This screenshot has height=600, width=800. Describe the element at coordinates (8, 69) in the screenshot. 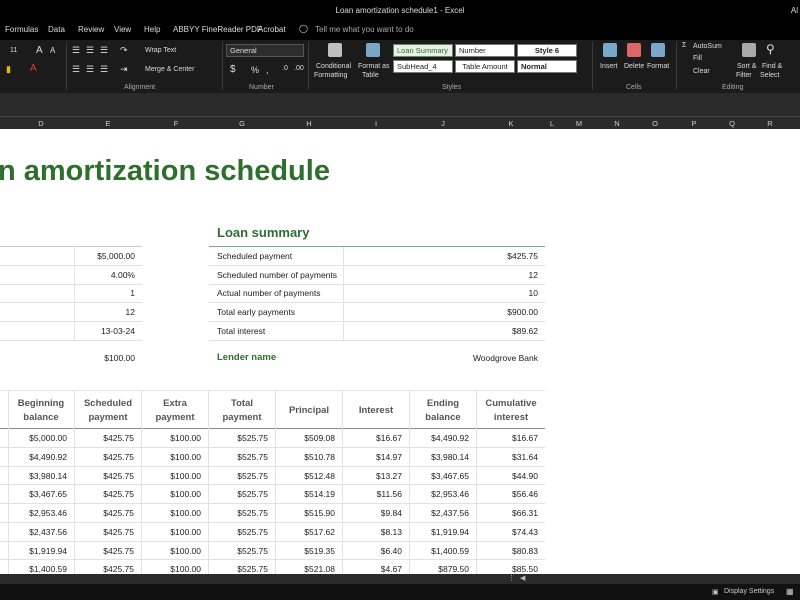

I see `fill-color-icon: ▮` at that location.